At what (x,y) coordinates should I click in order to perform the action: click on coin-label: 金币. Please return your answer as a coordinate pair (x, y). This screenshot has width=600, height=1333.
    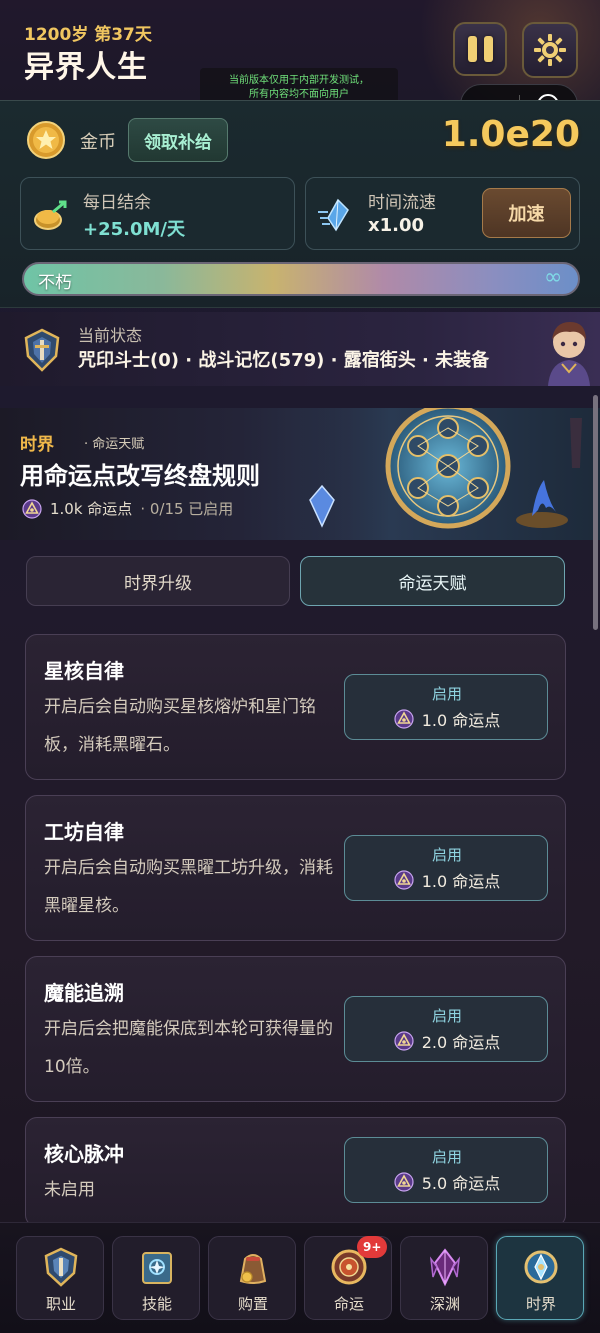
    Looking at the image, I should click on (98, 142).